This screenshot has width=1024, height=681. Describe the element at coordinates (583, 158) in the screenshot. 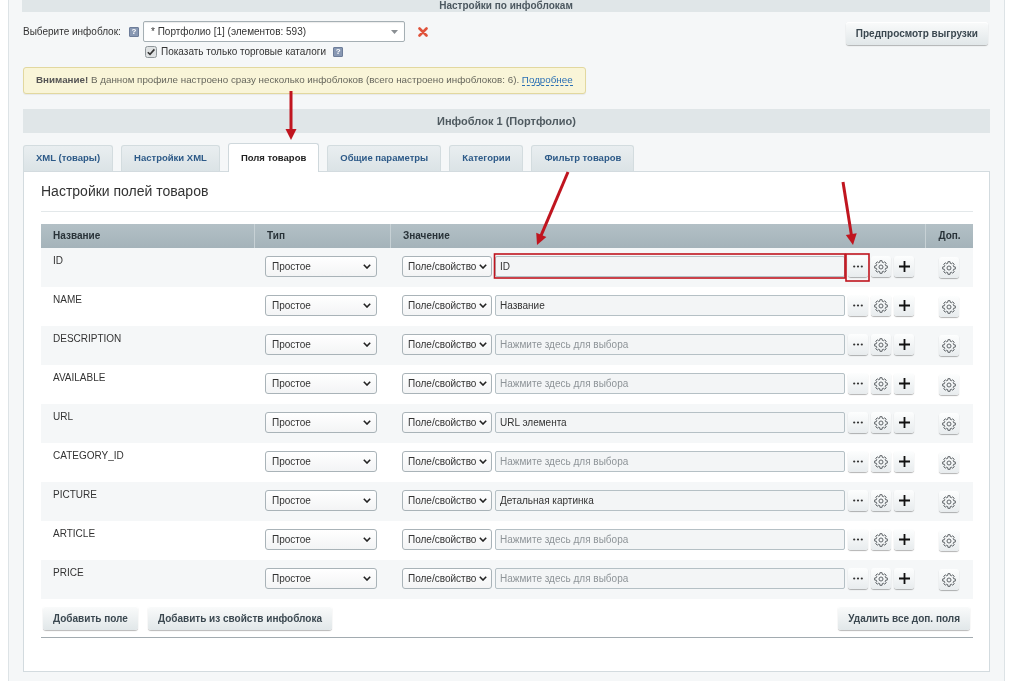

I see `tab: Фильтр товаров` at that location.